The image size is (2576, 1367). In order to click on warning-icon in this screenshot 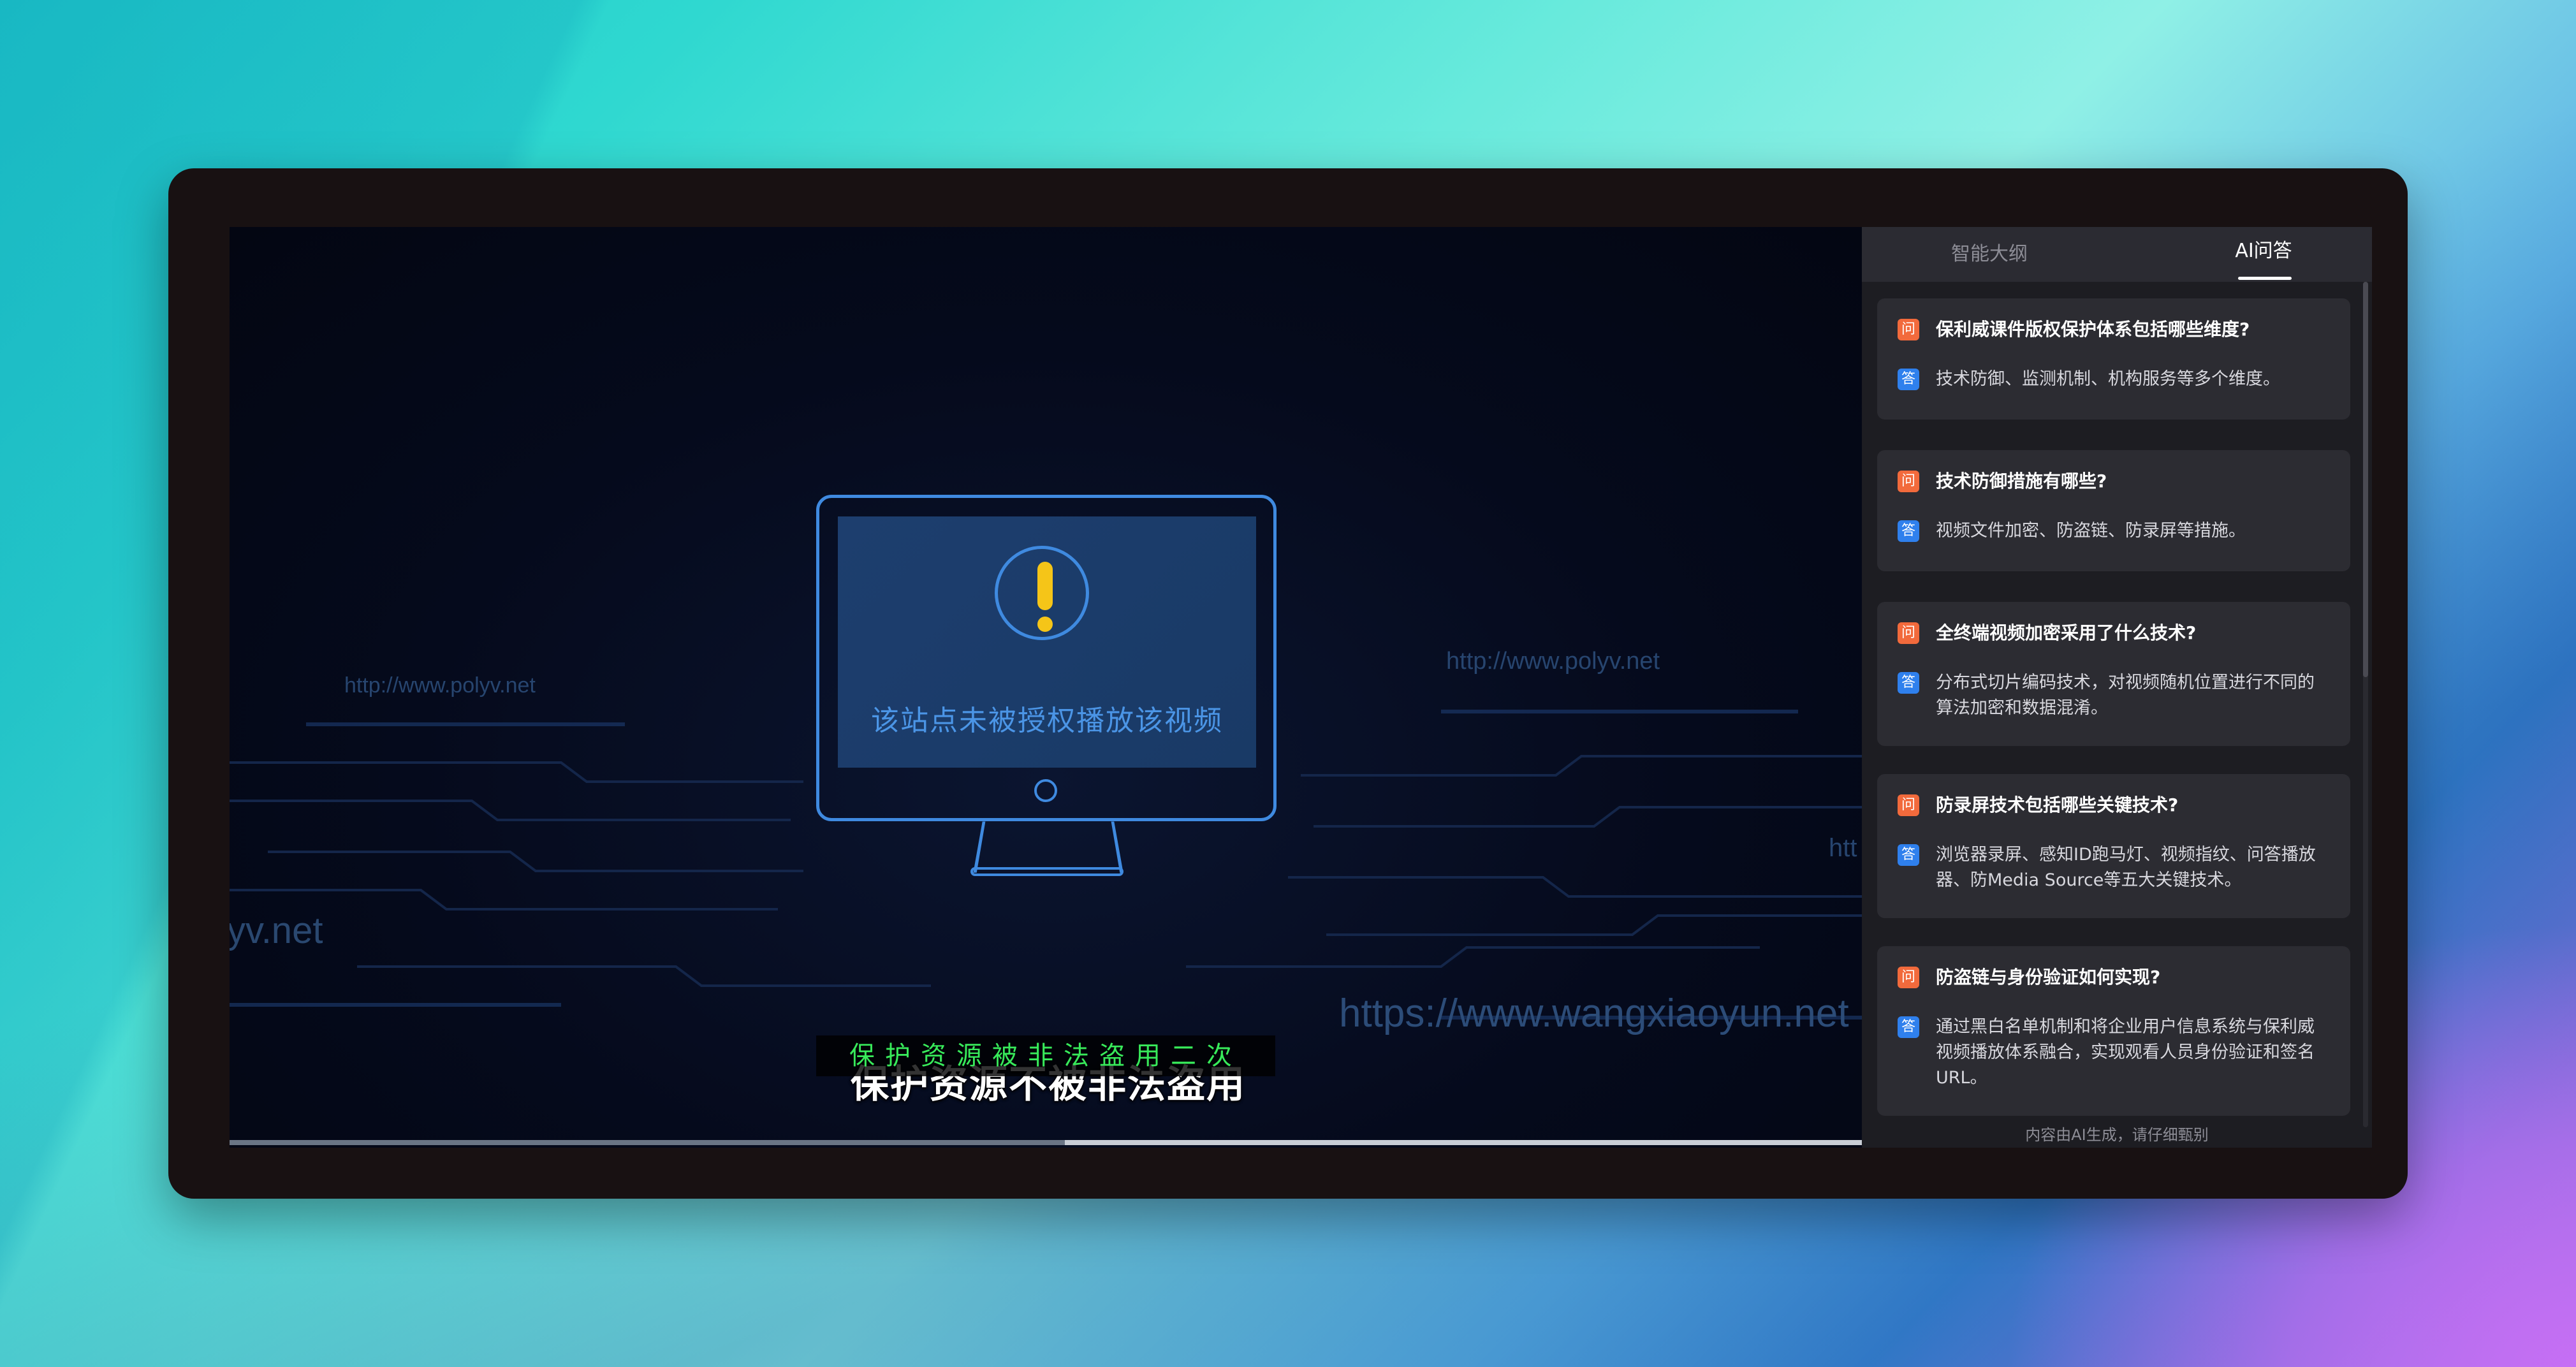, I will do `click(1042, 593)`.